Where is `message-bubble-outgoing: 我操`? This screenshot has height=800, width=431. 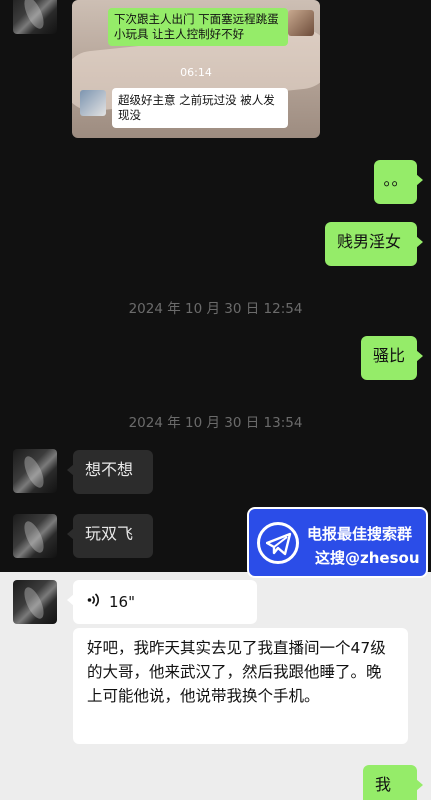 message-bubble-outgoing: 我操 is located at coordinates (393, 782).